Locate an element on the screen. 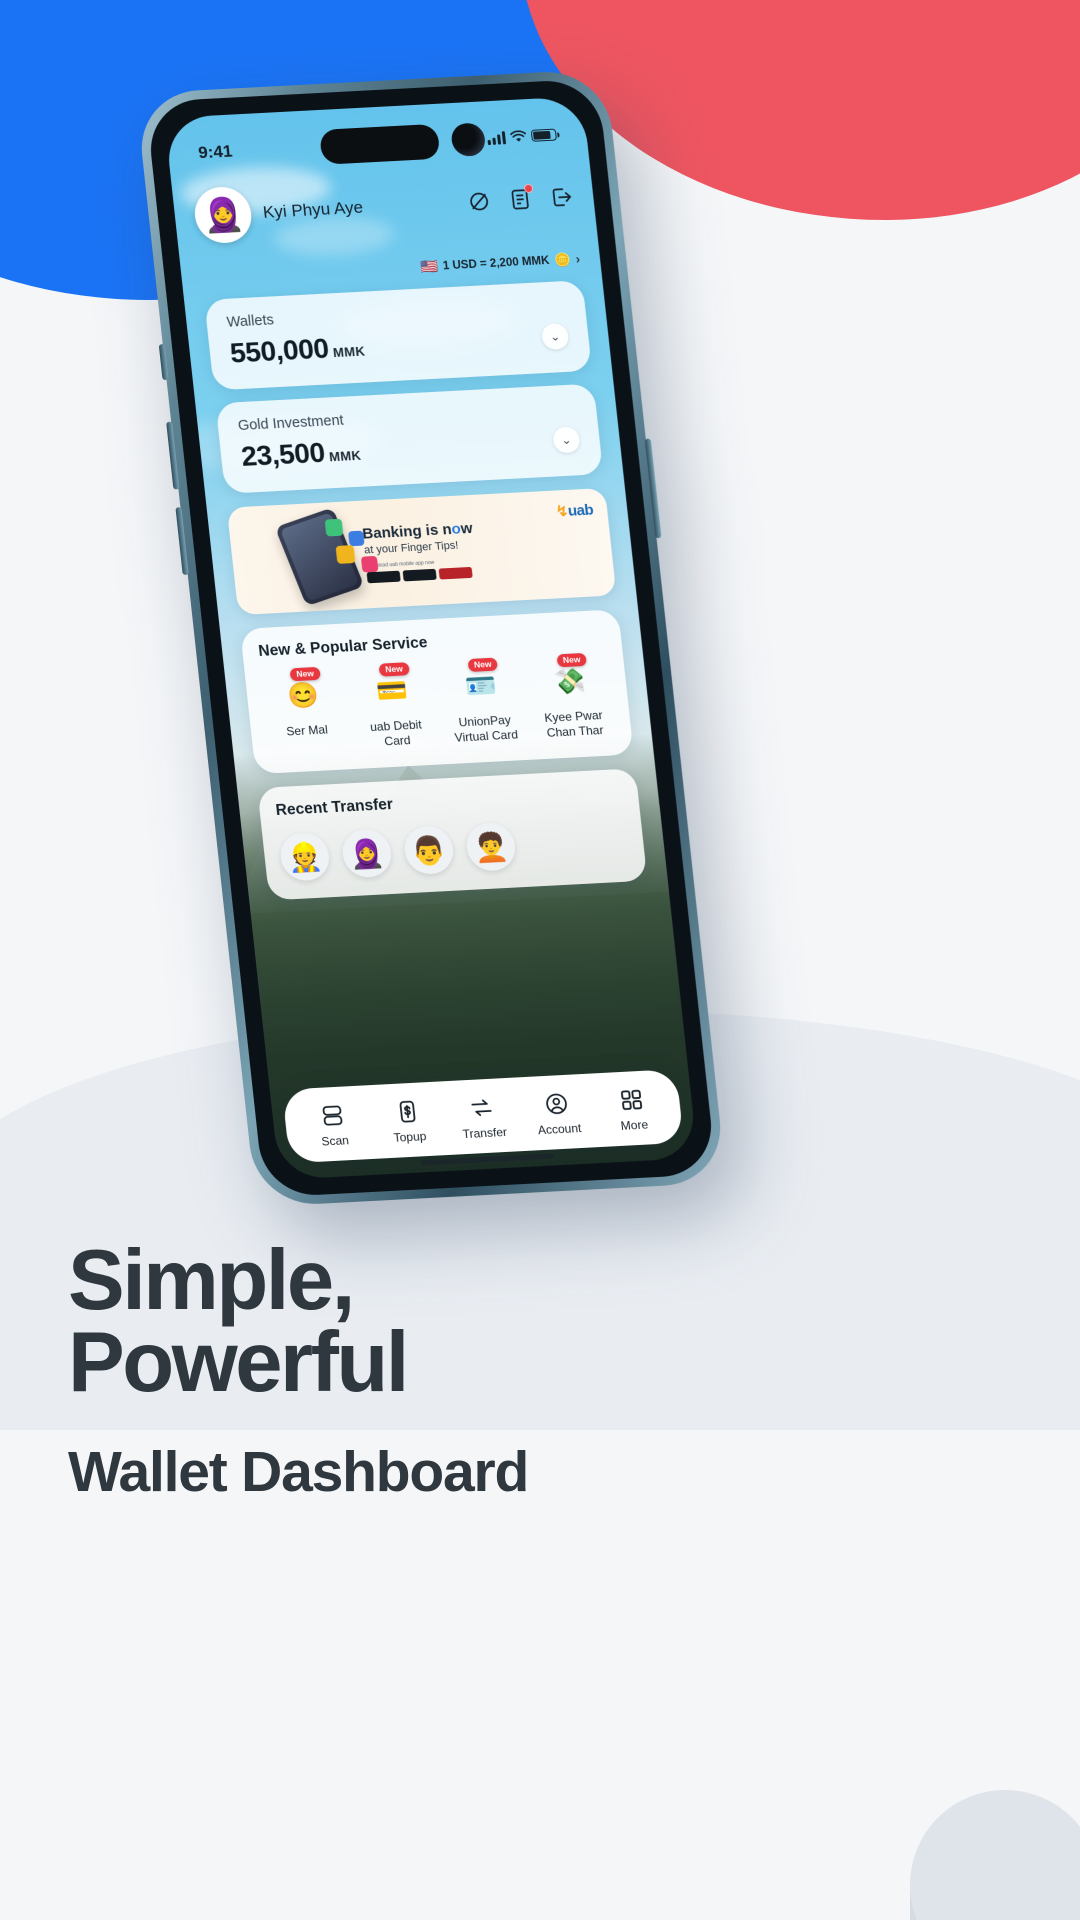 This screenshot has width=1080, height=1920. uab-logo: ↯uab is located at coordinates (574, 511).